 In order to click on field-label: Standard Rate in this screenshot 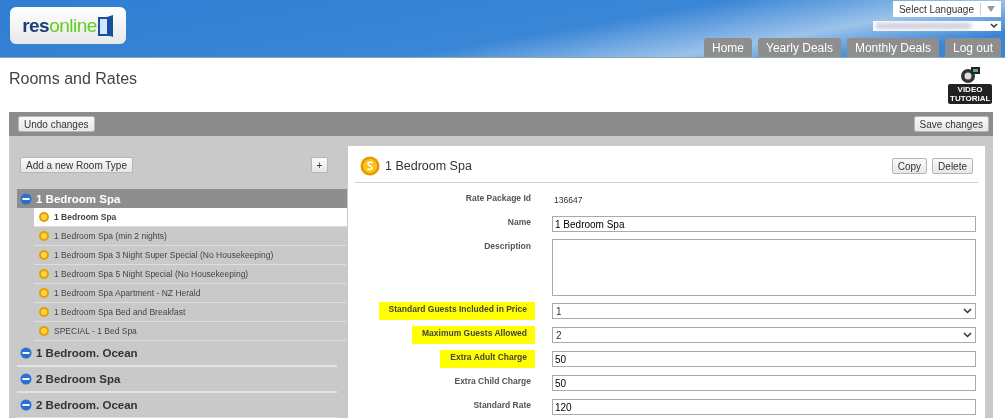, I will do `click(502, 405)`.